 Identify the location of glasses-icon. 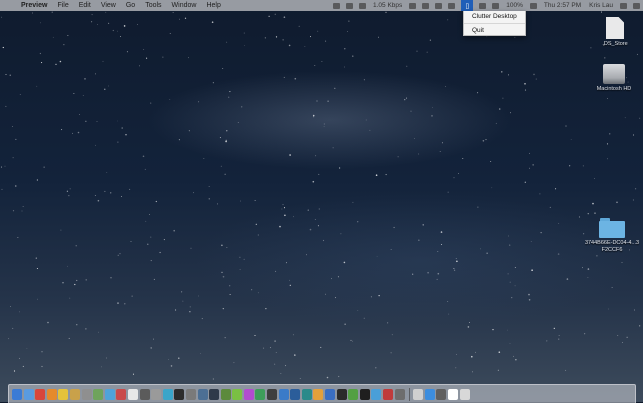
(452, 5).